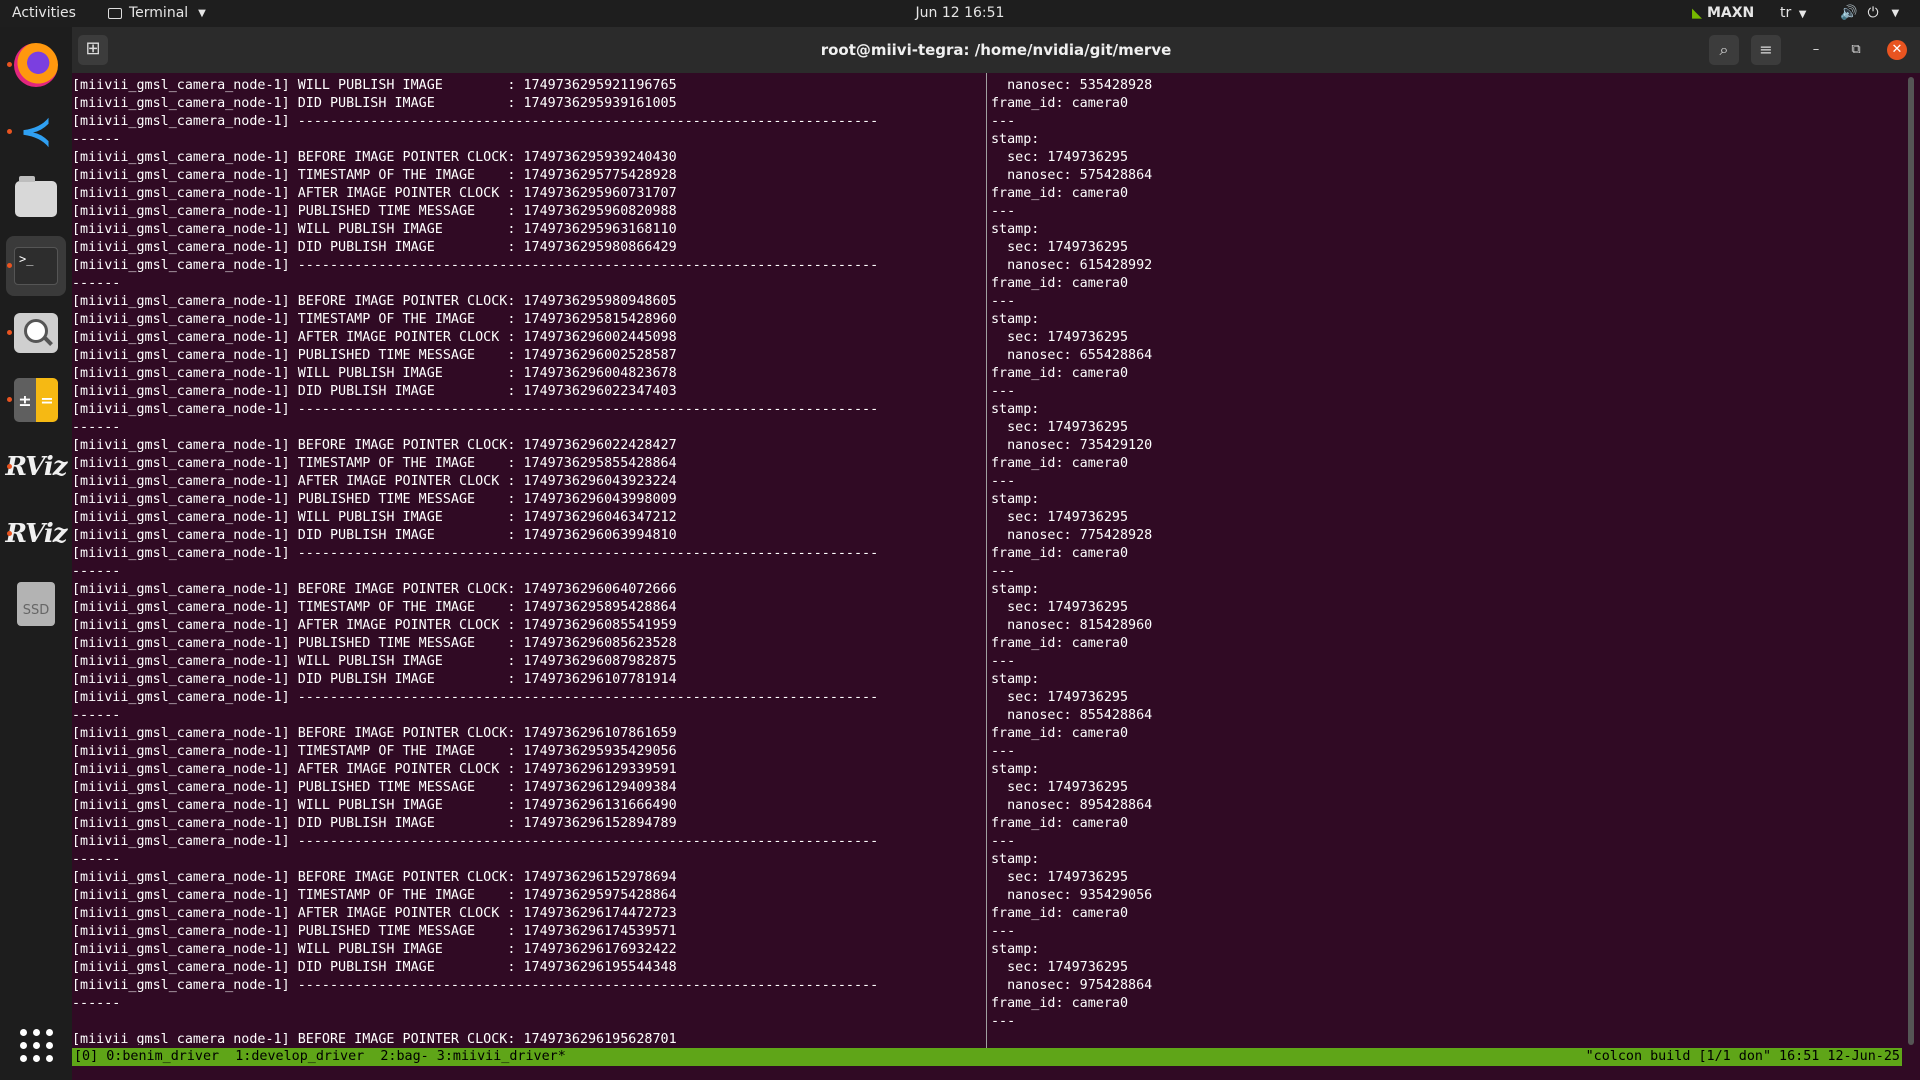 The image size is (1920, 1080). I want to click on tmux-status-right: "colcon build [1/1 don" 16:51 12-Jun-25, so click(1742, 1056).